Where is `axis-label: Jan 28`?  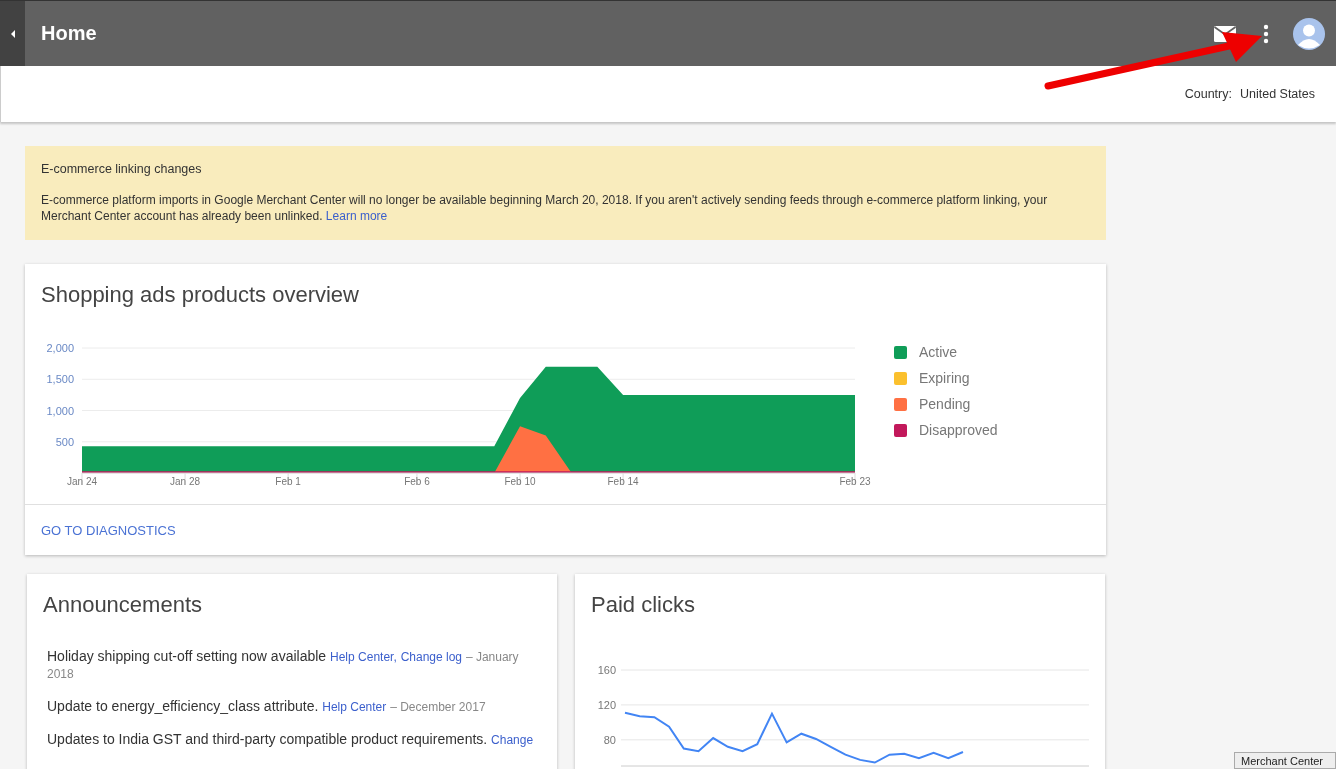 axis-label: Jan 28 is located at coordinates (185, 481).